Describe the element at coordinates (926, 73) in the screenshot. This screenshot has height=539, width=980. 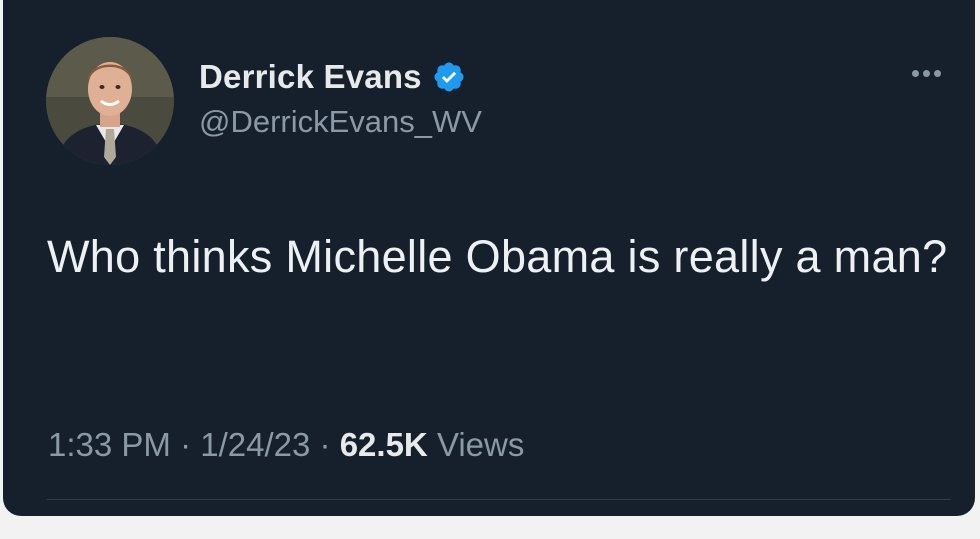
I see `more-options-icon` at that location.